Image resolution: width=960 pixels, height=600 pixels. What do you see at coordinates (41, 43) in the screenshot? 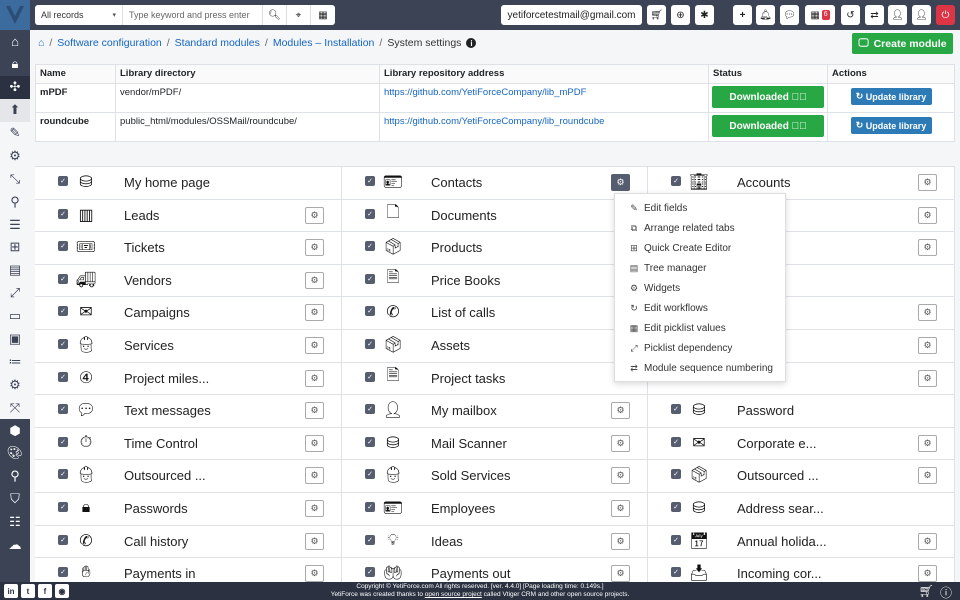
I see `breadcrumb-home: ⌂` at bounding box center [41, 43].